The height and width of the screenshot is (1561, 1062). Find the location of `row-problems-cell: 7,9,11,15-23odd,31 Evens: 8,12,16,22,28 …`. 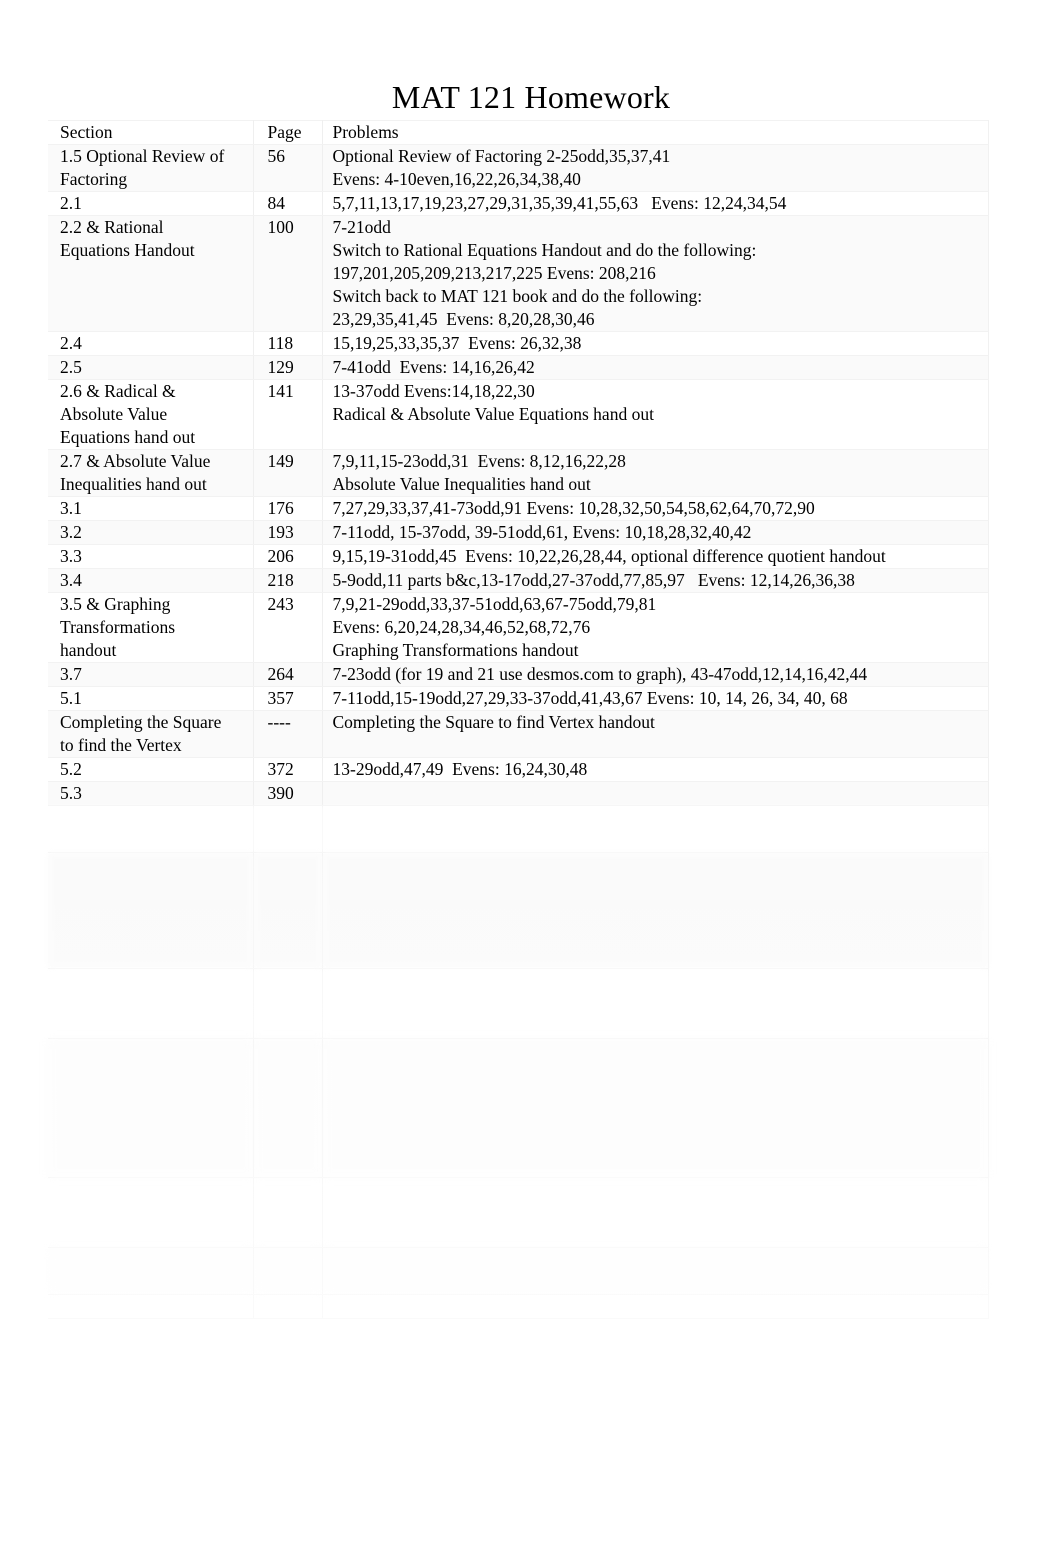

row-problems-cell: 7,9,11,15-23odd,31 Evens: 8,12,16,22,28 … is located at coordinates (655, 473).